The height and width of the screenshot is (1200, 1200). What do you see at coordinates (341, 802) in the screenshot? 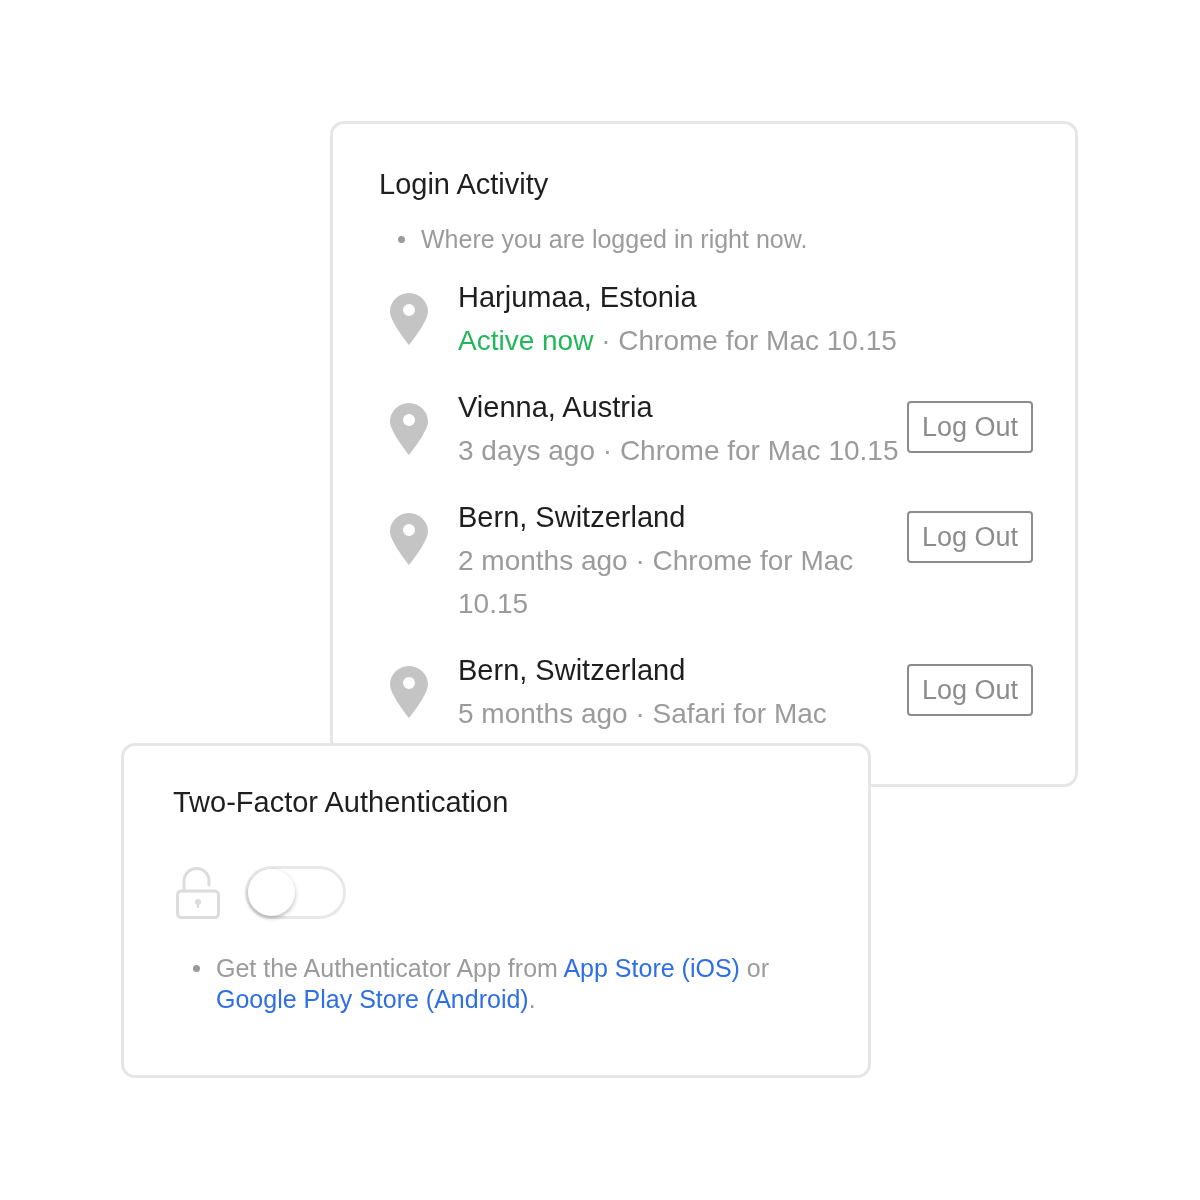
I see `card-title: Two-Factor Authentication` at bounding box center [341, 802].